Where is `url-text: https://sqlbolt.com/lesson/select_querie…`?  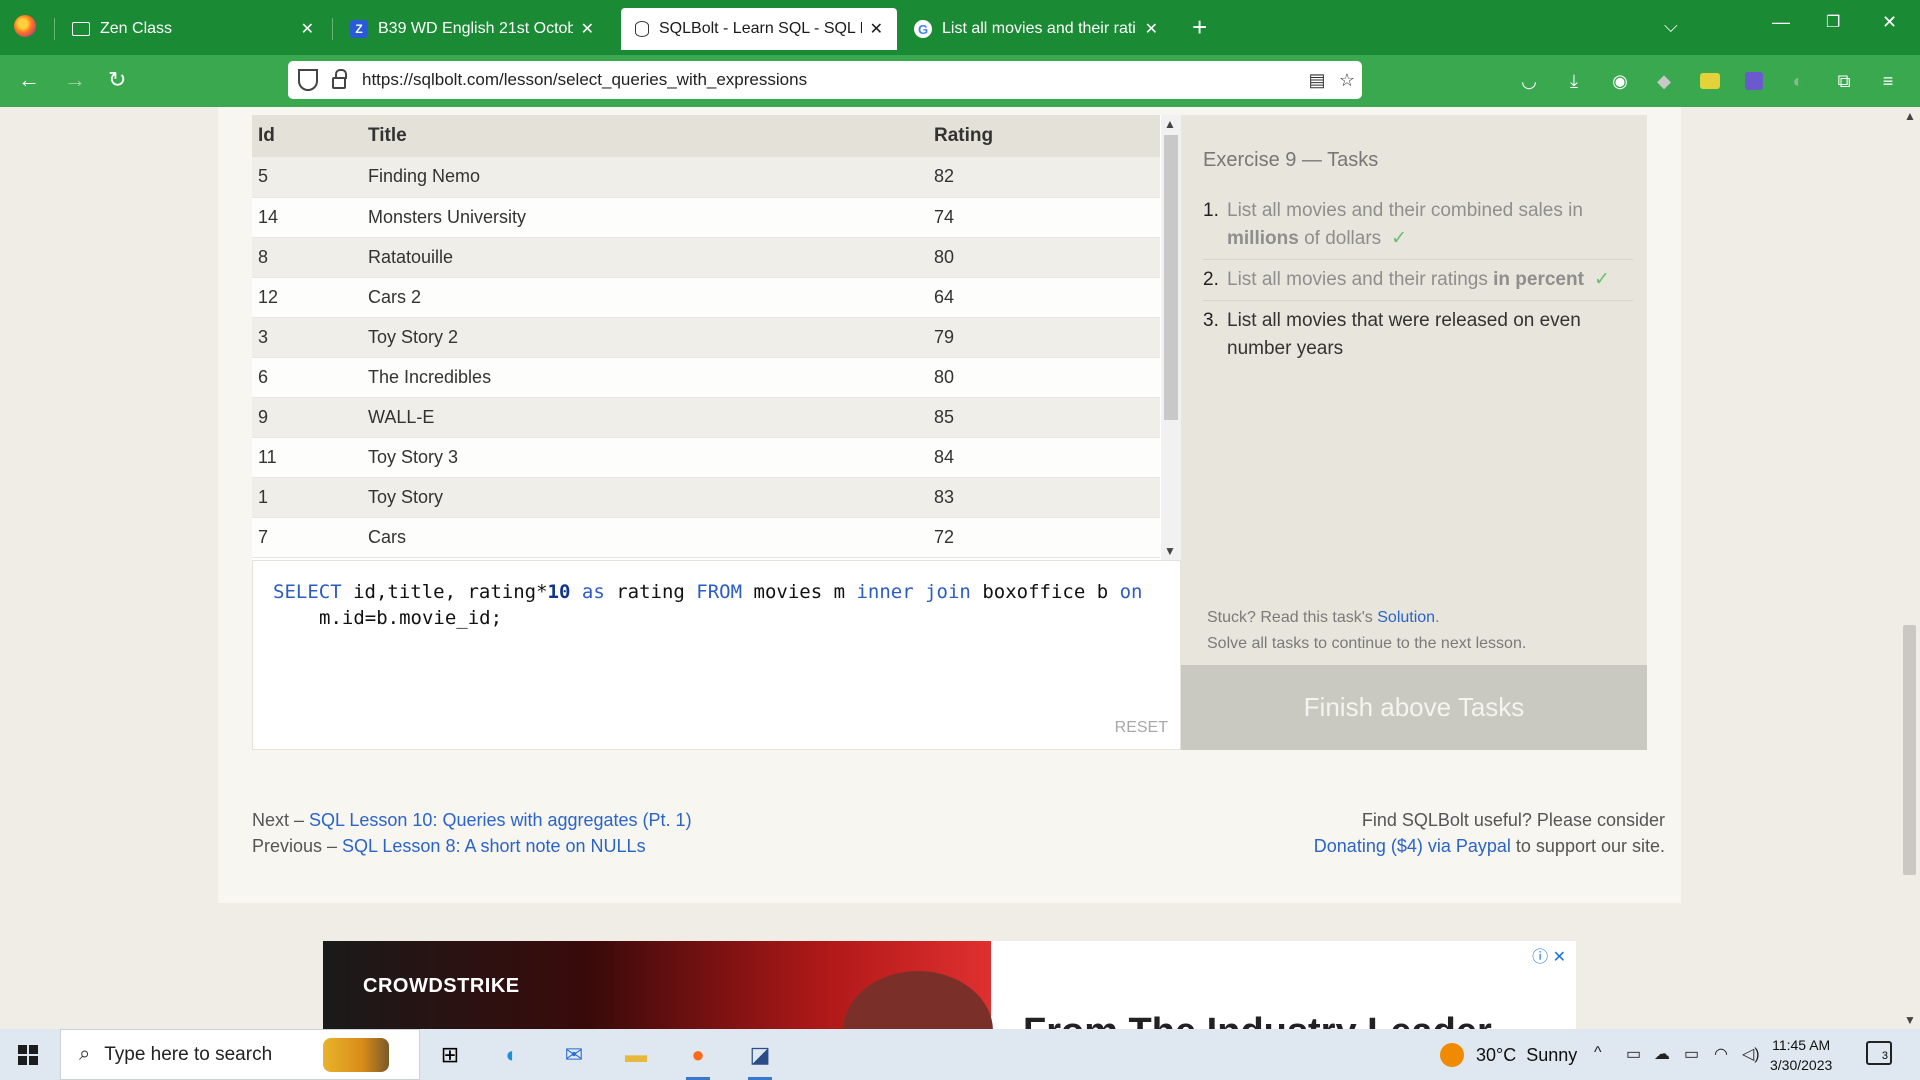
url-text: https://sqlbolt.com/lesson/select_querie… is located at coordinates (832, 80).